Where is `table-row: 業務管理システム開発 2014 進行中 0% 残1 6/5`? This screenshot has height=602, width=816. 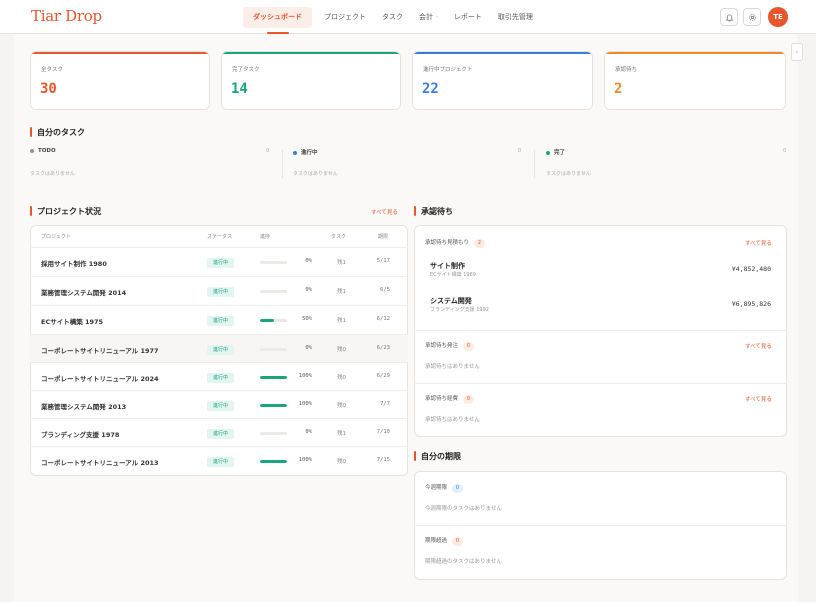
table-row: 業務管理システム開発 2014 進行中 0% 残1 6/5 is located at coordinates (219, 290).